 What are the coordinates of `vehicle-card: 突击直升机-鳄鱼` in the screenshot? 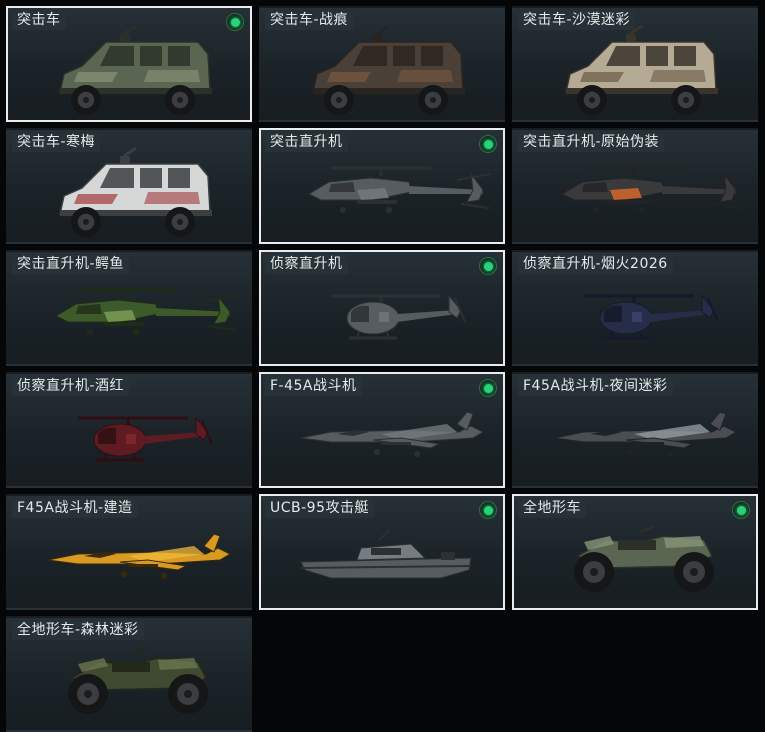 It's located at (129, 308).